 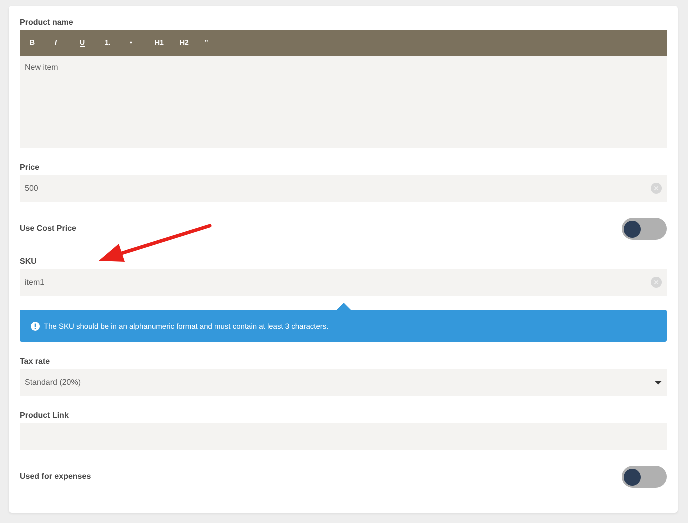 I want to click on input-field: item1, so click(x=343, y=282).